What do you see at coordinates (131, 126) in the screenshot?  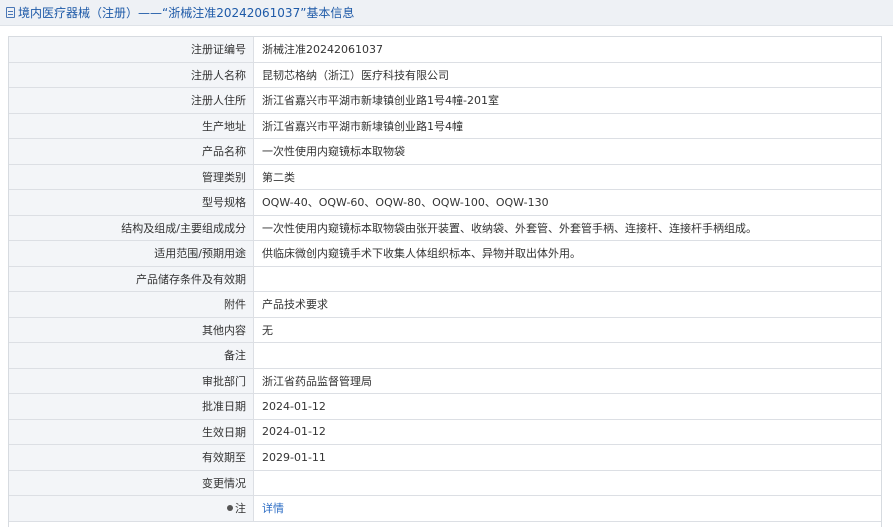 I see `row-label: 生产地址` at bounding box center [131, 126].